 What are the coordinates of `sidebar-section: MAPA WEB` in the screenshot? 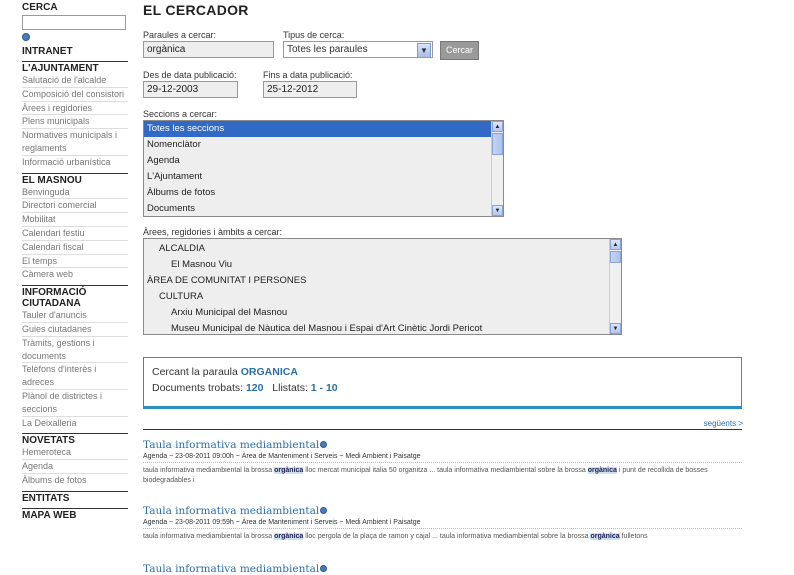 It's located at (75, 514).